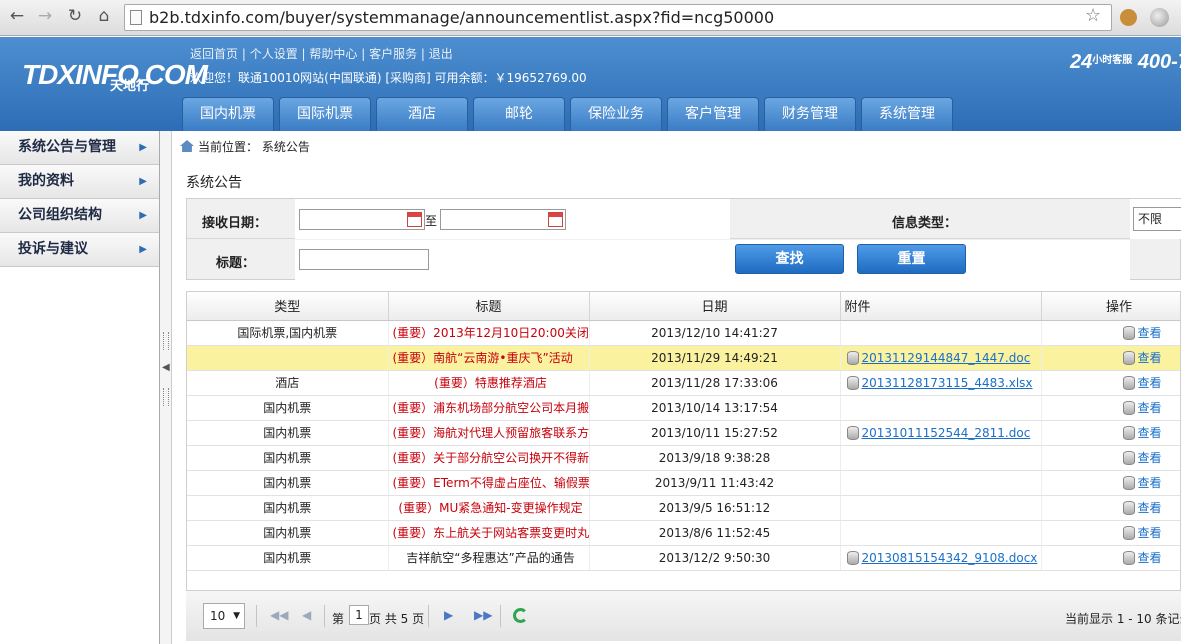 The image size is (1181, 644). What do you see at coordinates (503, 219) in the screenshot?
I see `date-to-input` at bounding box center [503, 219].